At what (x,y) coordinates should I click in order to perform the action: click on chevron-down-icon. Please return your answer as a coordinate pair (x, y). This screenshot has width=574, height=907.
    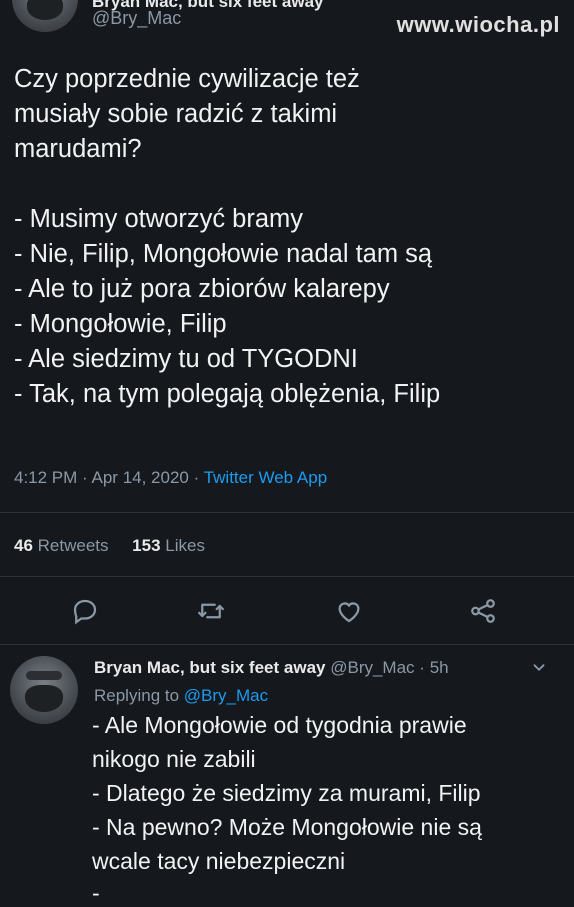
    Looking at the image, I should click on (539, 668).